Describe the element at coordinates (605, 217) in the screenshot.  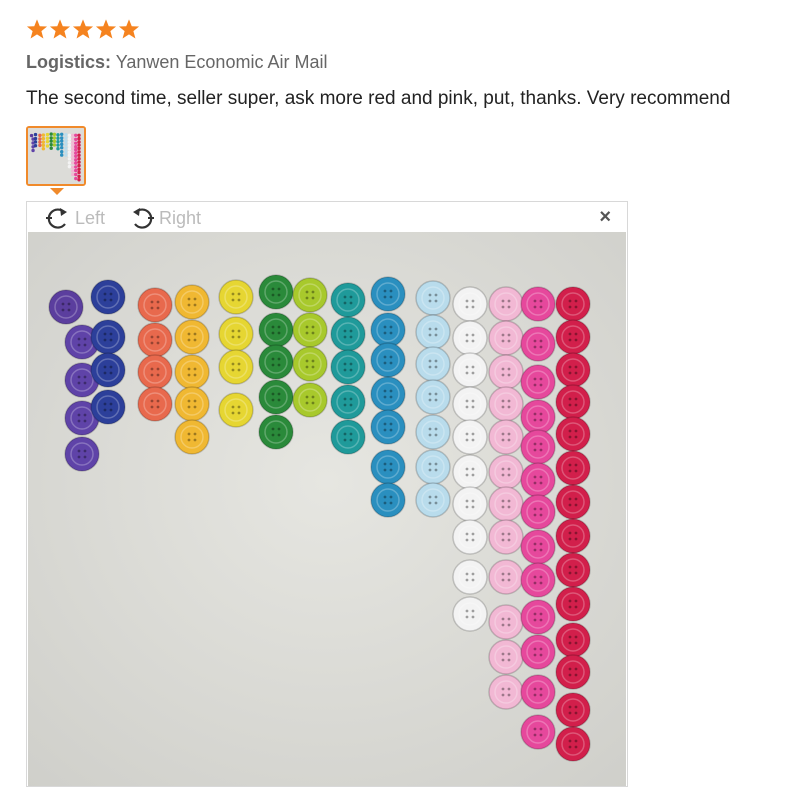
I see `close-button: ×` at that location.